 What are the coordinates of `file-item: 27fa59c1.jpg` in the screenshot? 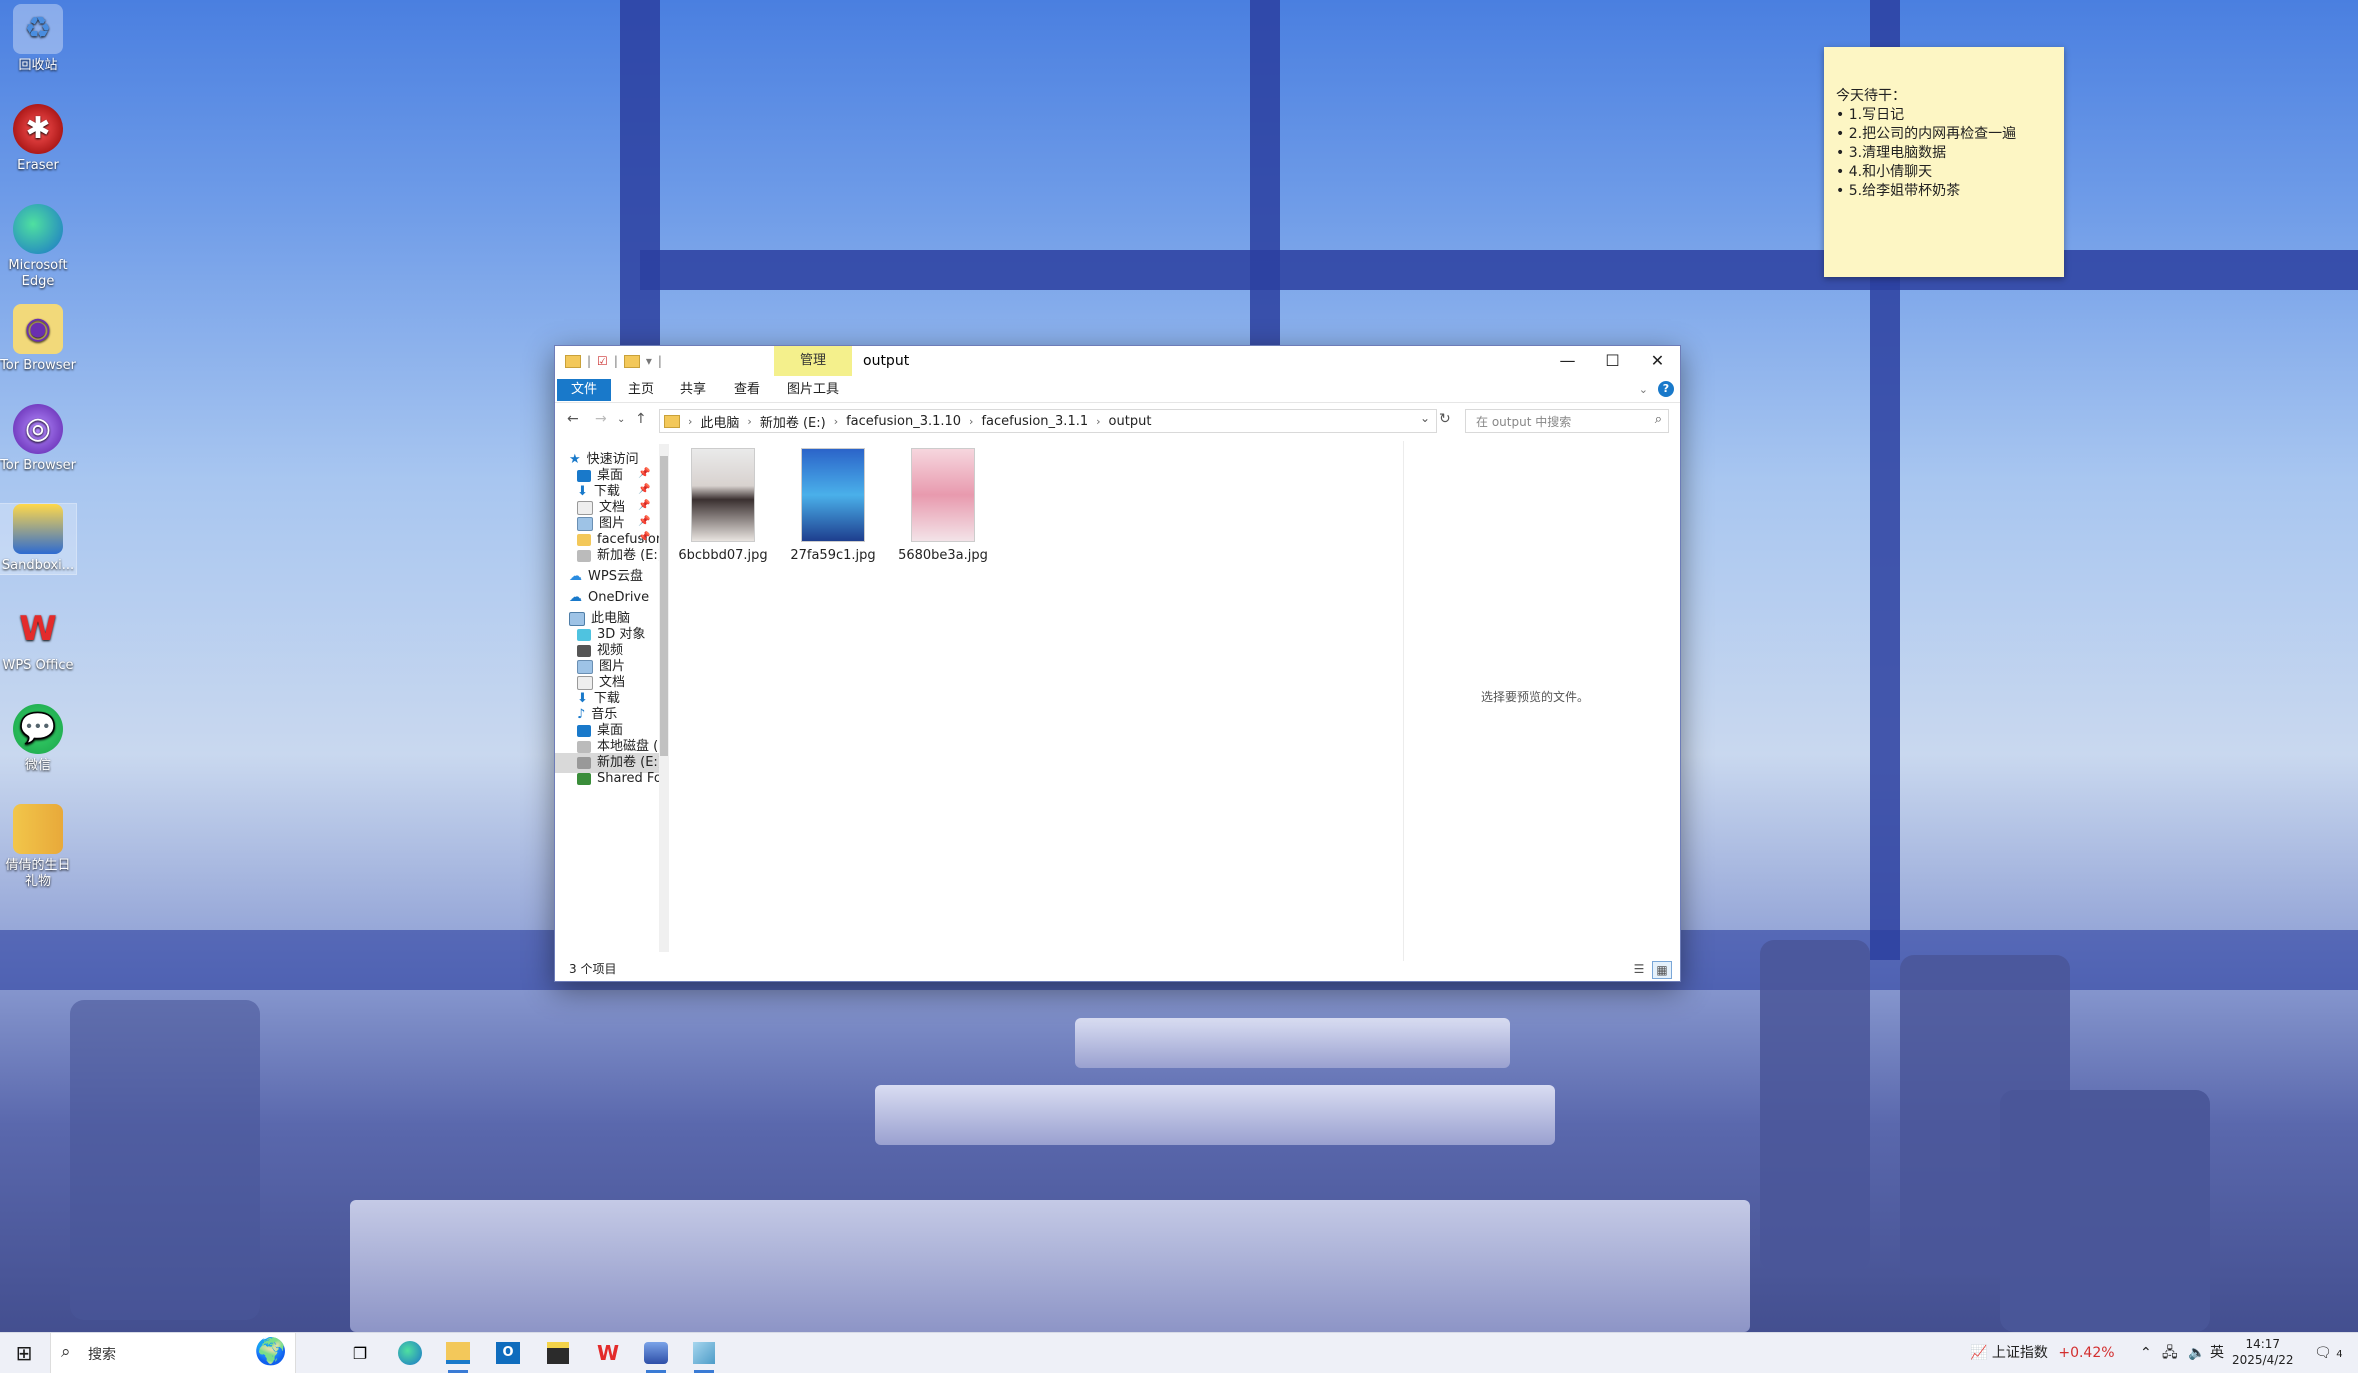 It's located at (833, 505).